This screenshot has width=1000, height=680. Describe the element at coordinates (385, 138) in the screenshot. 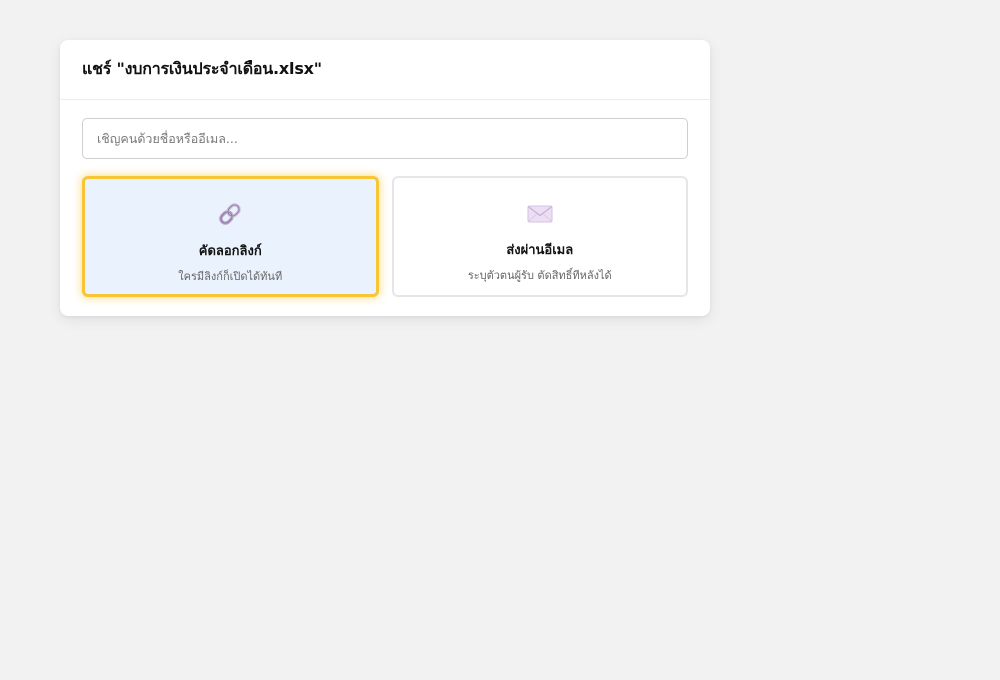

I see `invite-input` at that location.